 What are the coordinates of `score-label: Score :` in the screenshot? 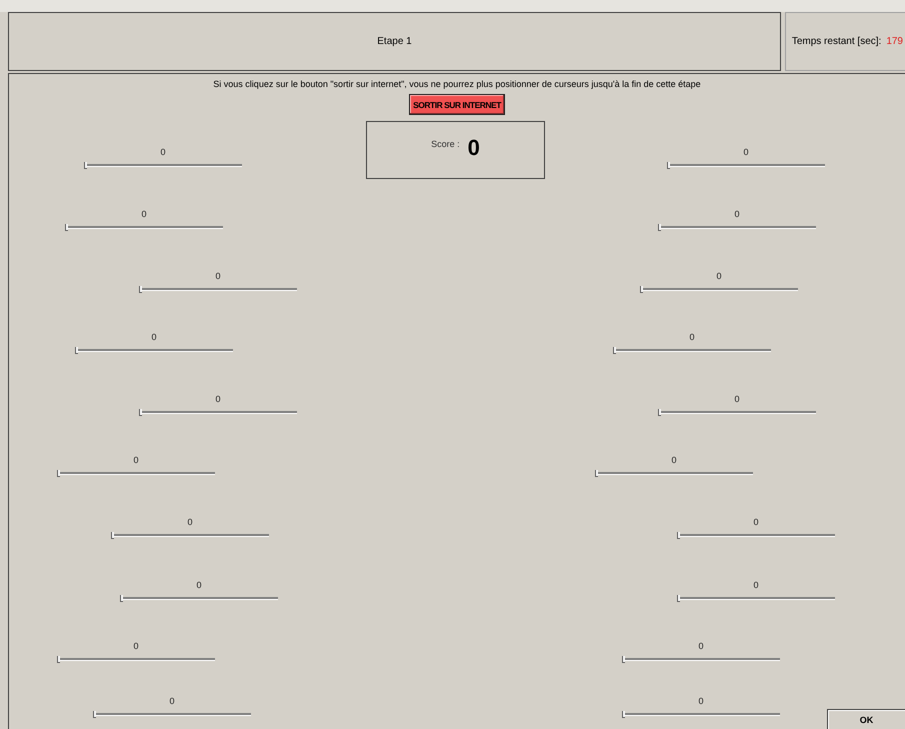 It's located at (445, 144).